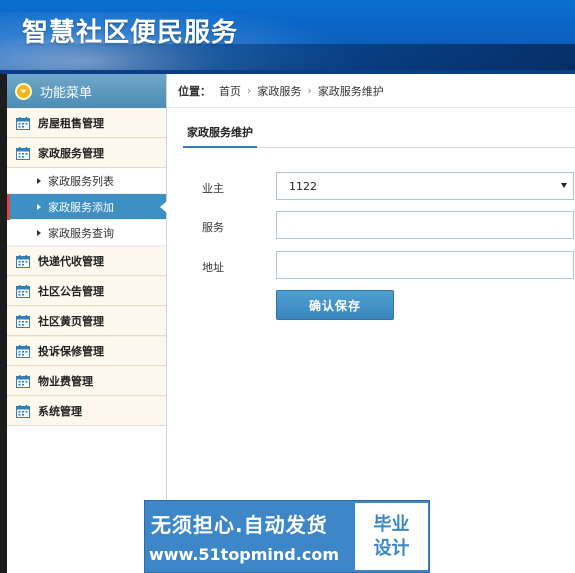  What do you see at coordinates (425, 225) in the screenshot?
I see `service-input` at bounding box center [425, 225].